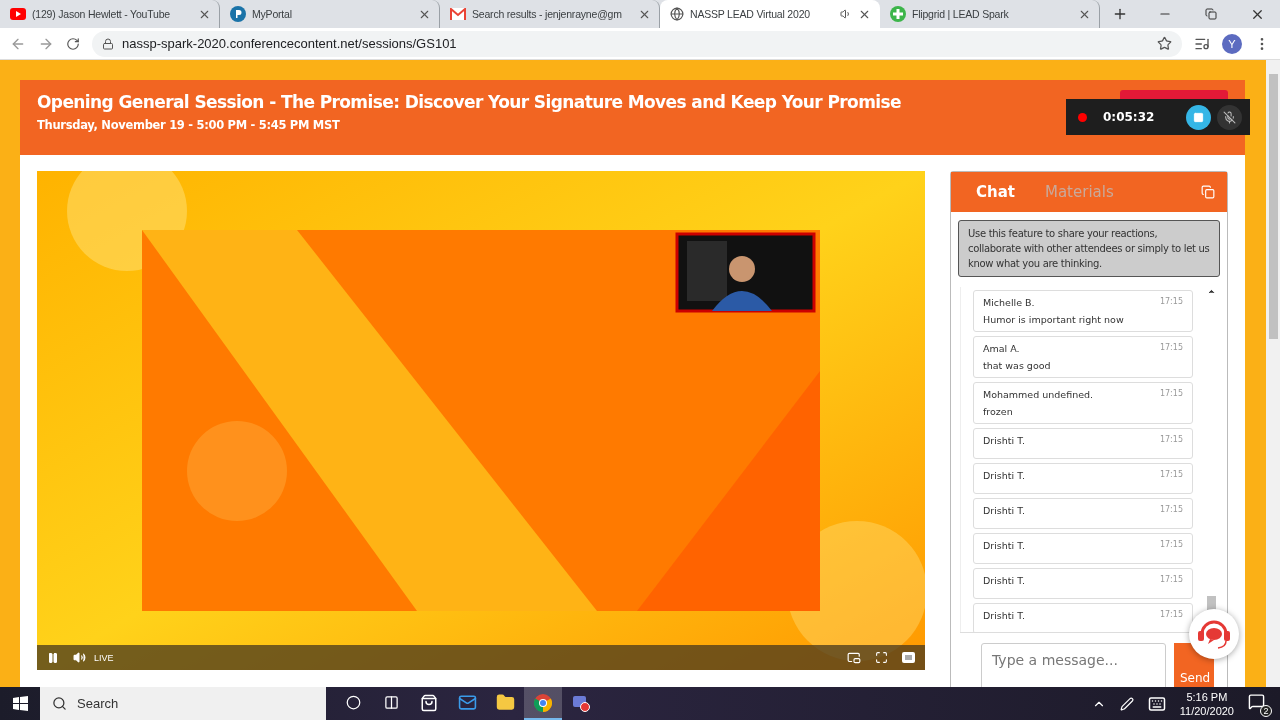 The height and width of the screenshot is (720, 1280). Describe the element at coordinates (289, 43) in the screenshot. I see `url-text: nassp-spark-2020.conferencecontent.net/sessions/GS101` at that location.